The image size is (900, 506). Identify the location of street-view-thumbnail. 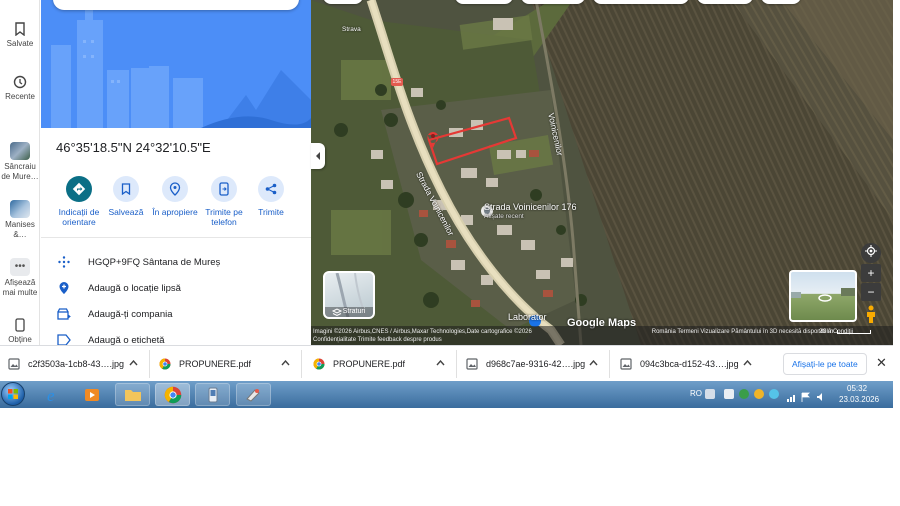
(823, 296).